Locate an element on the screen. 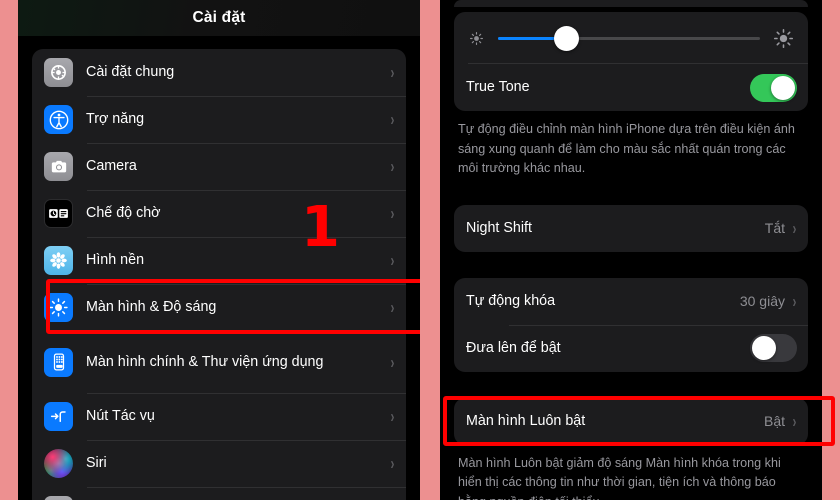  sidebar-item-label: Hình nền is located at coordinates (115, 260).